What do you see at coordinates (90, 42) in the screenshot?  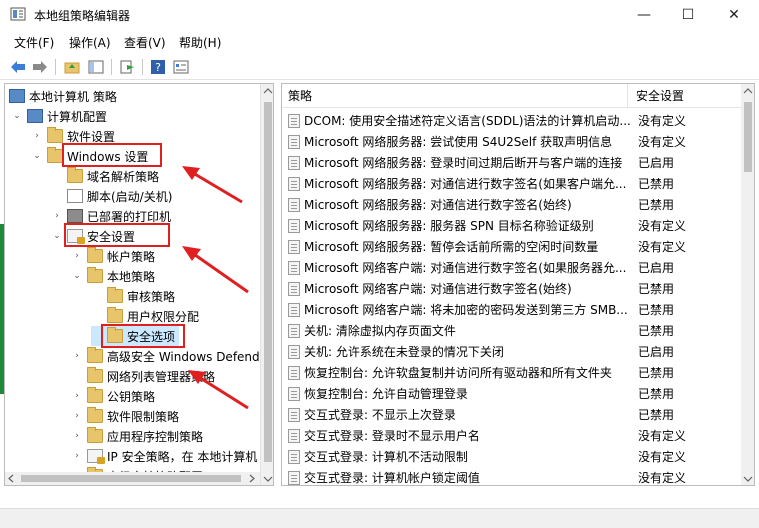 I see `menu-action: 操作(A)` at bounding box center [90, 42].